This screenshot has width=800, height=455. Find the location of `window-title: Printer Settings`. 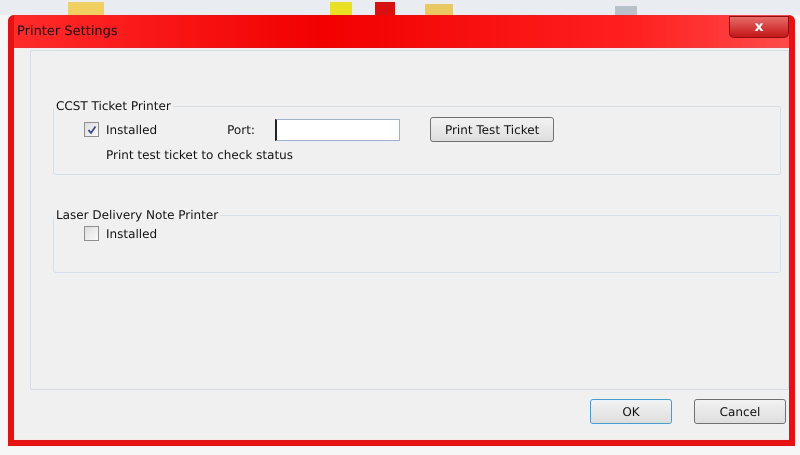

window-title: Printer Settings is located at coordinates (67, 31).